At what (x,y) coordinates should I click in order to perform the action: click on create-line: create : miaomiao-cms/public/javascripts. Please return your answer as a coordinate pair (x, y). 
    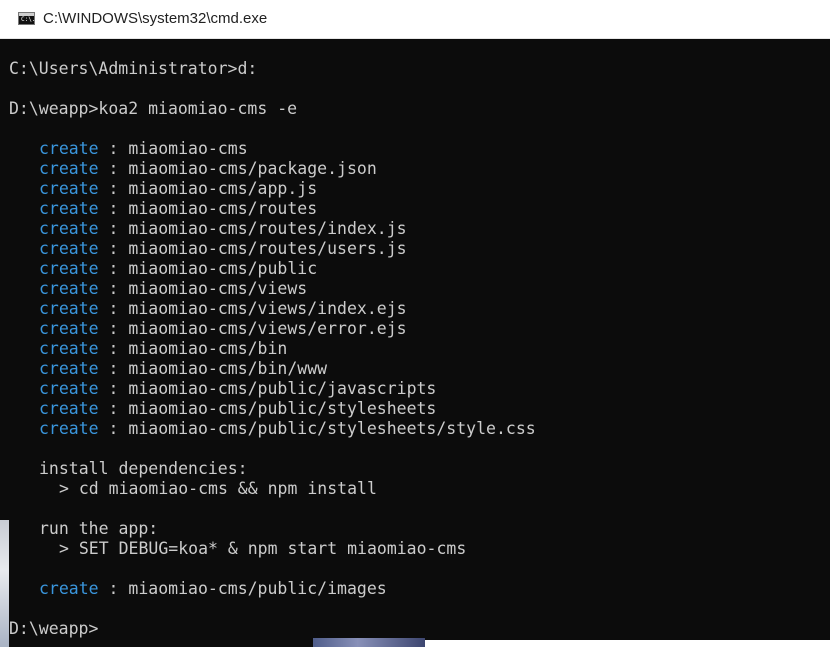
    Looking at the image, I should click on (272, 389).